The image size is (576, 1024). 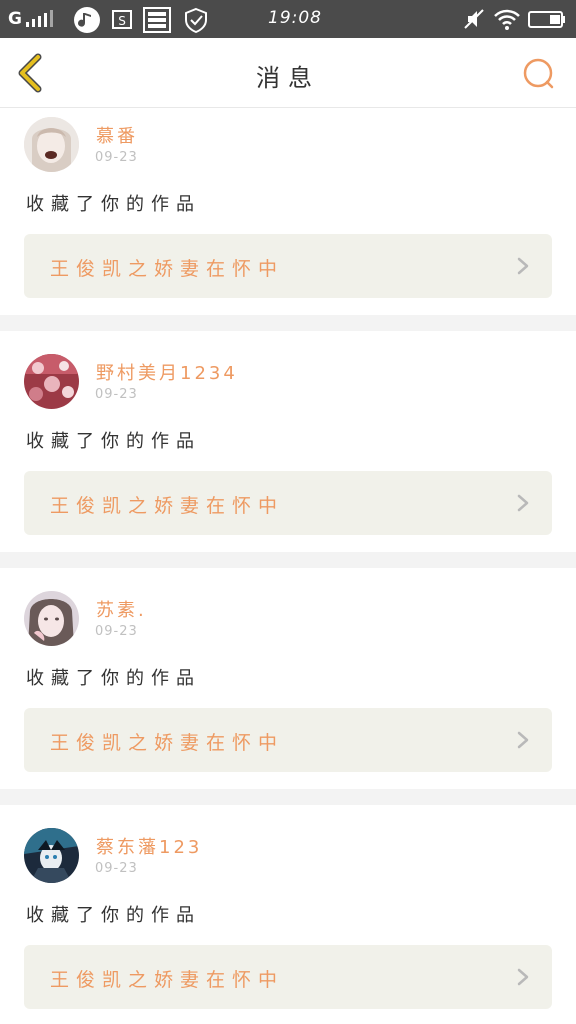 I want to click on storage-icon, so click(x=157, y=20).